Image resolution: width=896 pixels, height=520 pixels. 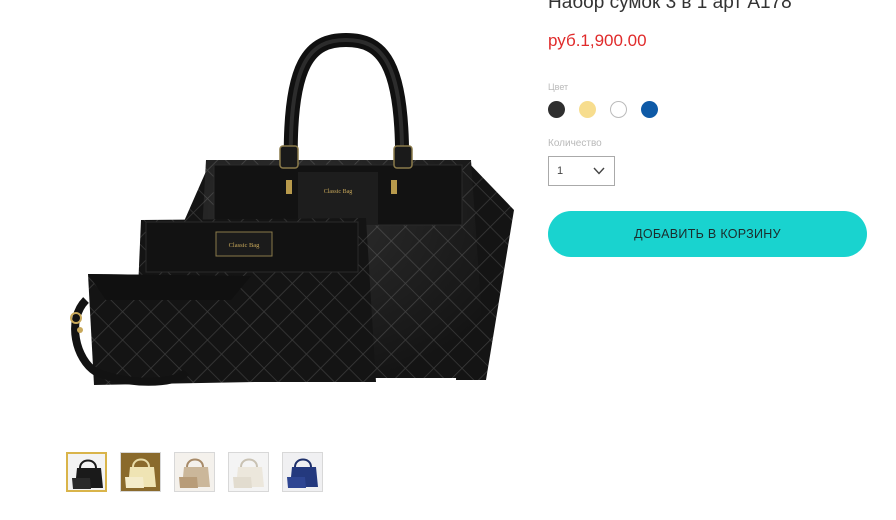 I want to click on add-to-cart-button: ДОБАВИТЬ В КОРЗИНУ, so click(x=707, y=234).